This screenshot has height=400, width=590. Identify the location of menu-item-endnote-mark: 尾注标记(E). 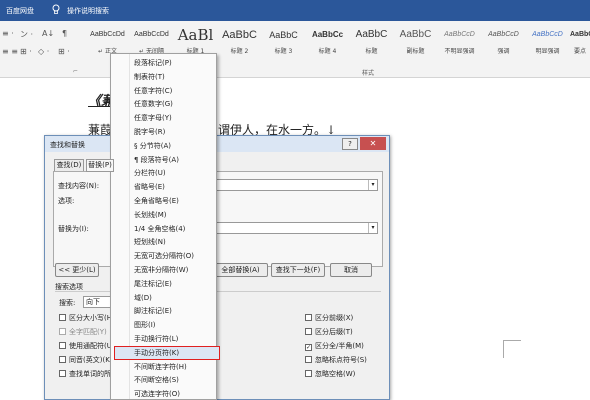
(163, 284).